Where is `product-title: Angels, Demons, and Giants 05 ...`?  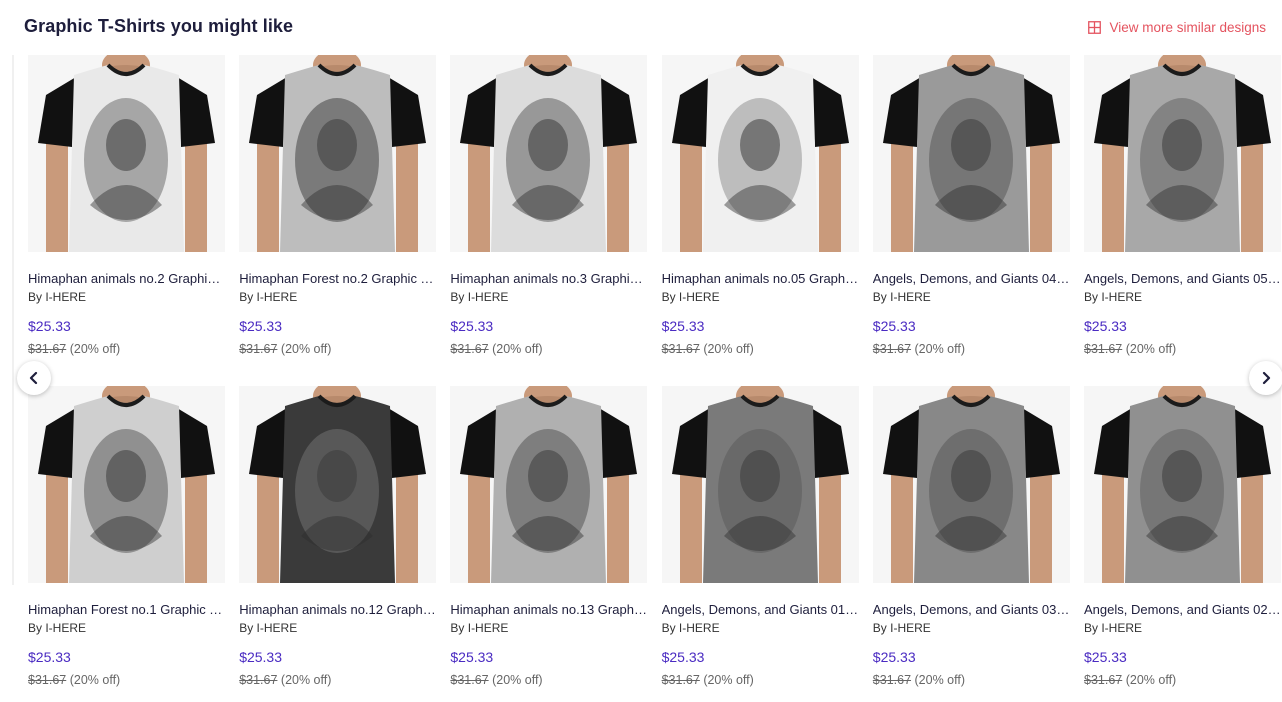
product-title: Angels, Demons, and Giants 05 ... is located at coordinates (1182, 279).